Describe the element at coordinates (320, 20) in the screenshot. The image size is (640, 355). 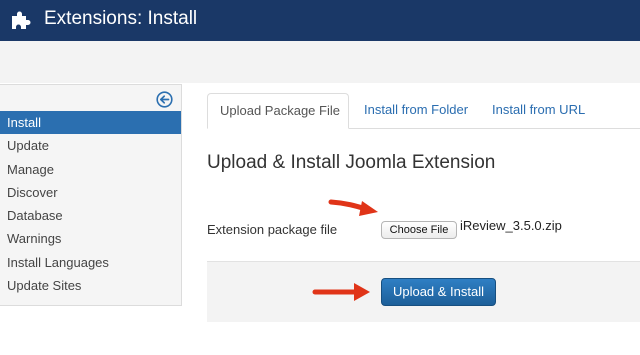
I see `header-bar: Extensions: Install` at that location.